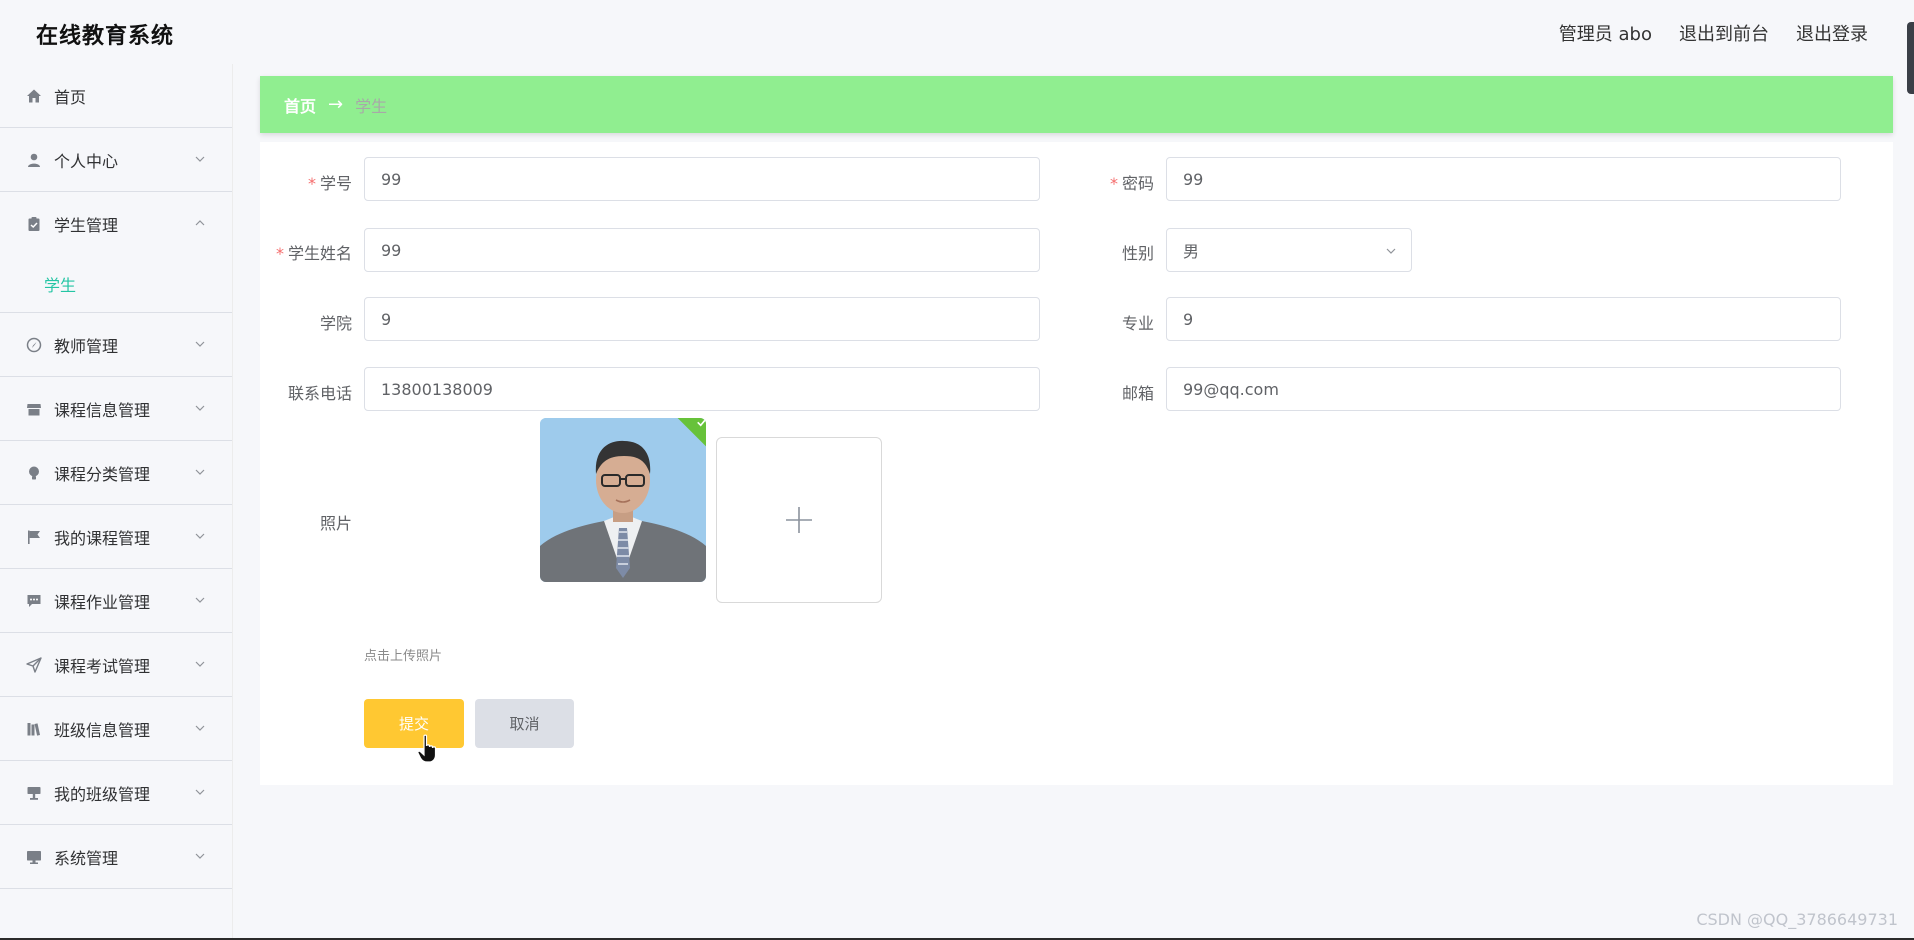 This screenshot has height=940, width=1914. I want to click on sidebar-item-label: 课程信息管理, so click(102, 410).